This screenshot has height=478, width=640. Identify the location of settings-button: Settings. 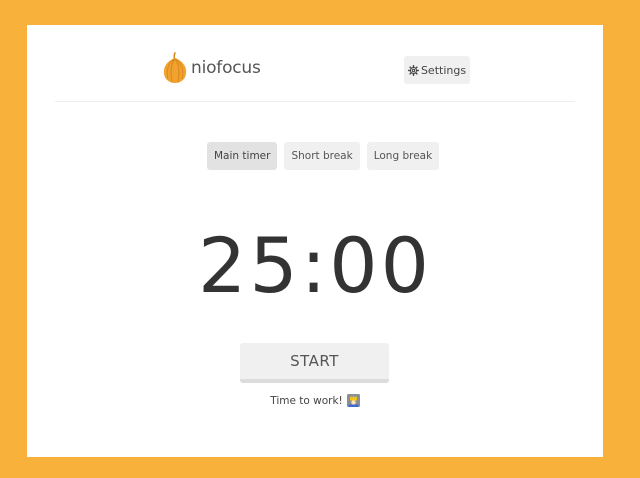
(437, 70).